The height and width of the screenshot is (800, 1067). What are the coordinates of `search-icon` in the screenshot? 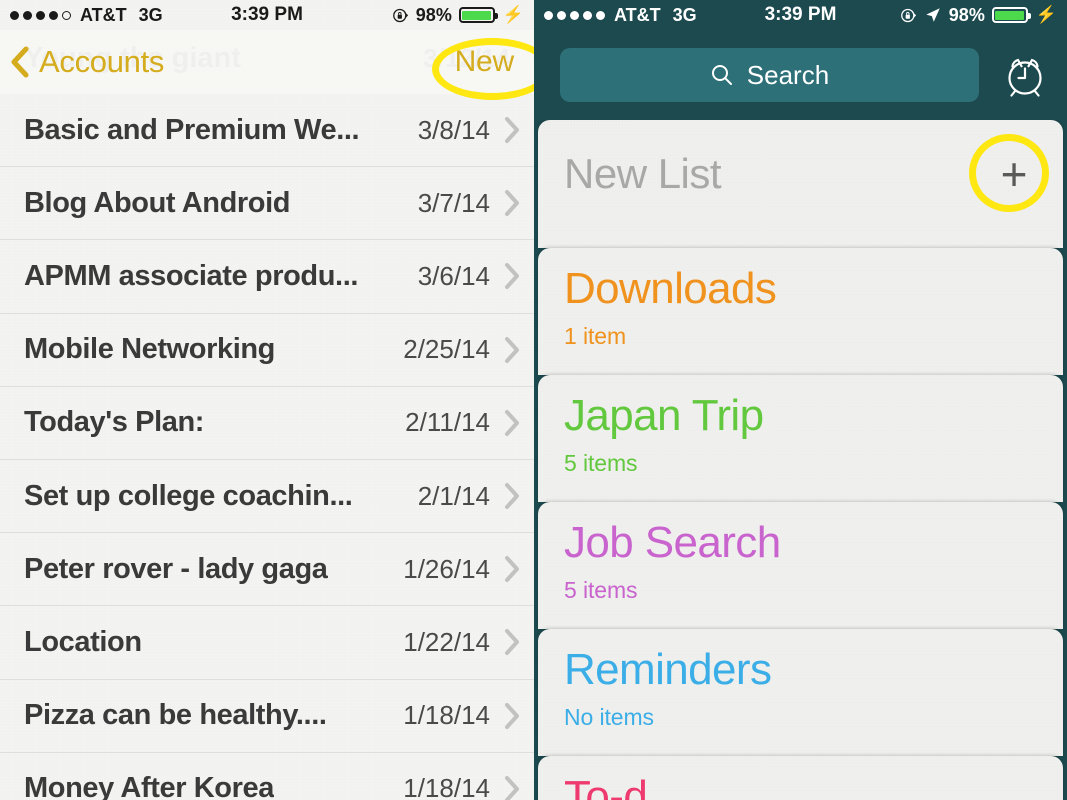 It's located at (721, 75).